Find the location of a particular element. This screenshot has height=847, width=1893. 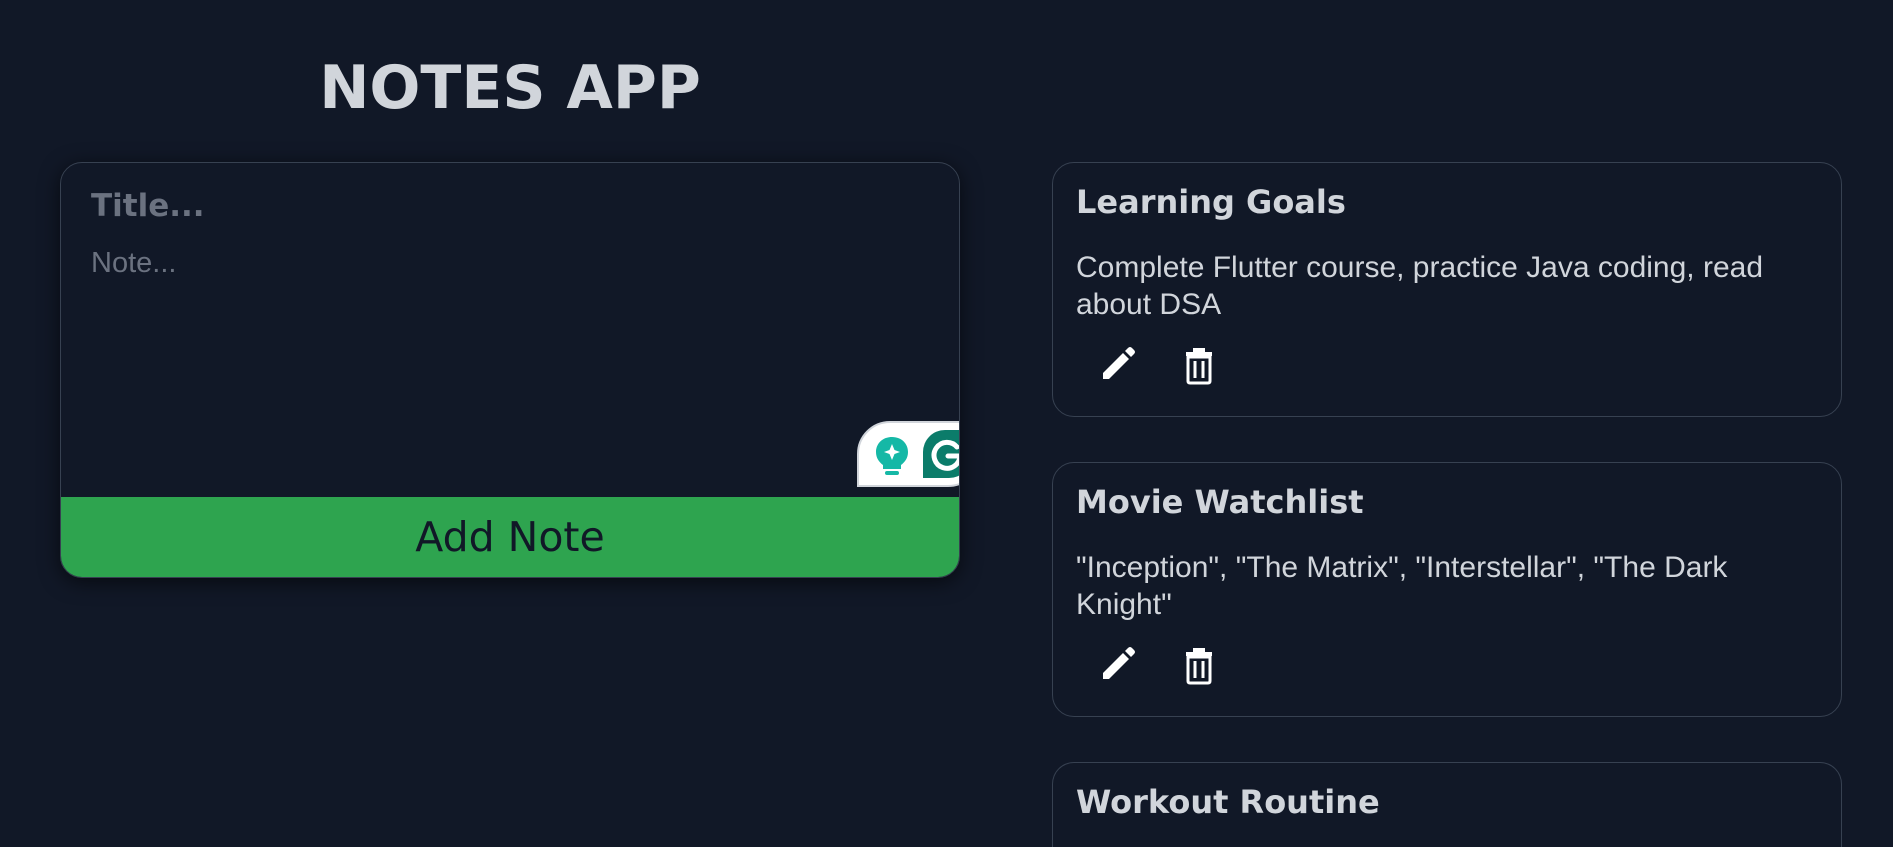

lightbulb-sparkle-icon is located at coordinates (892, 456).